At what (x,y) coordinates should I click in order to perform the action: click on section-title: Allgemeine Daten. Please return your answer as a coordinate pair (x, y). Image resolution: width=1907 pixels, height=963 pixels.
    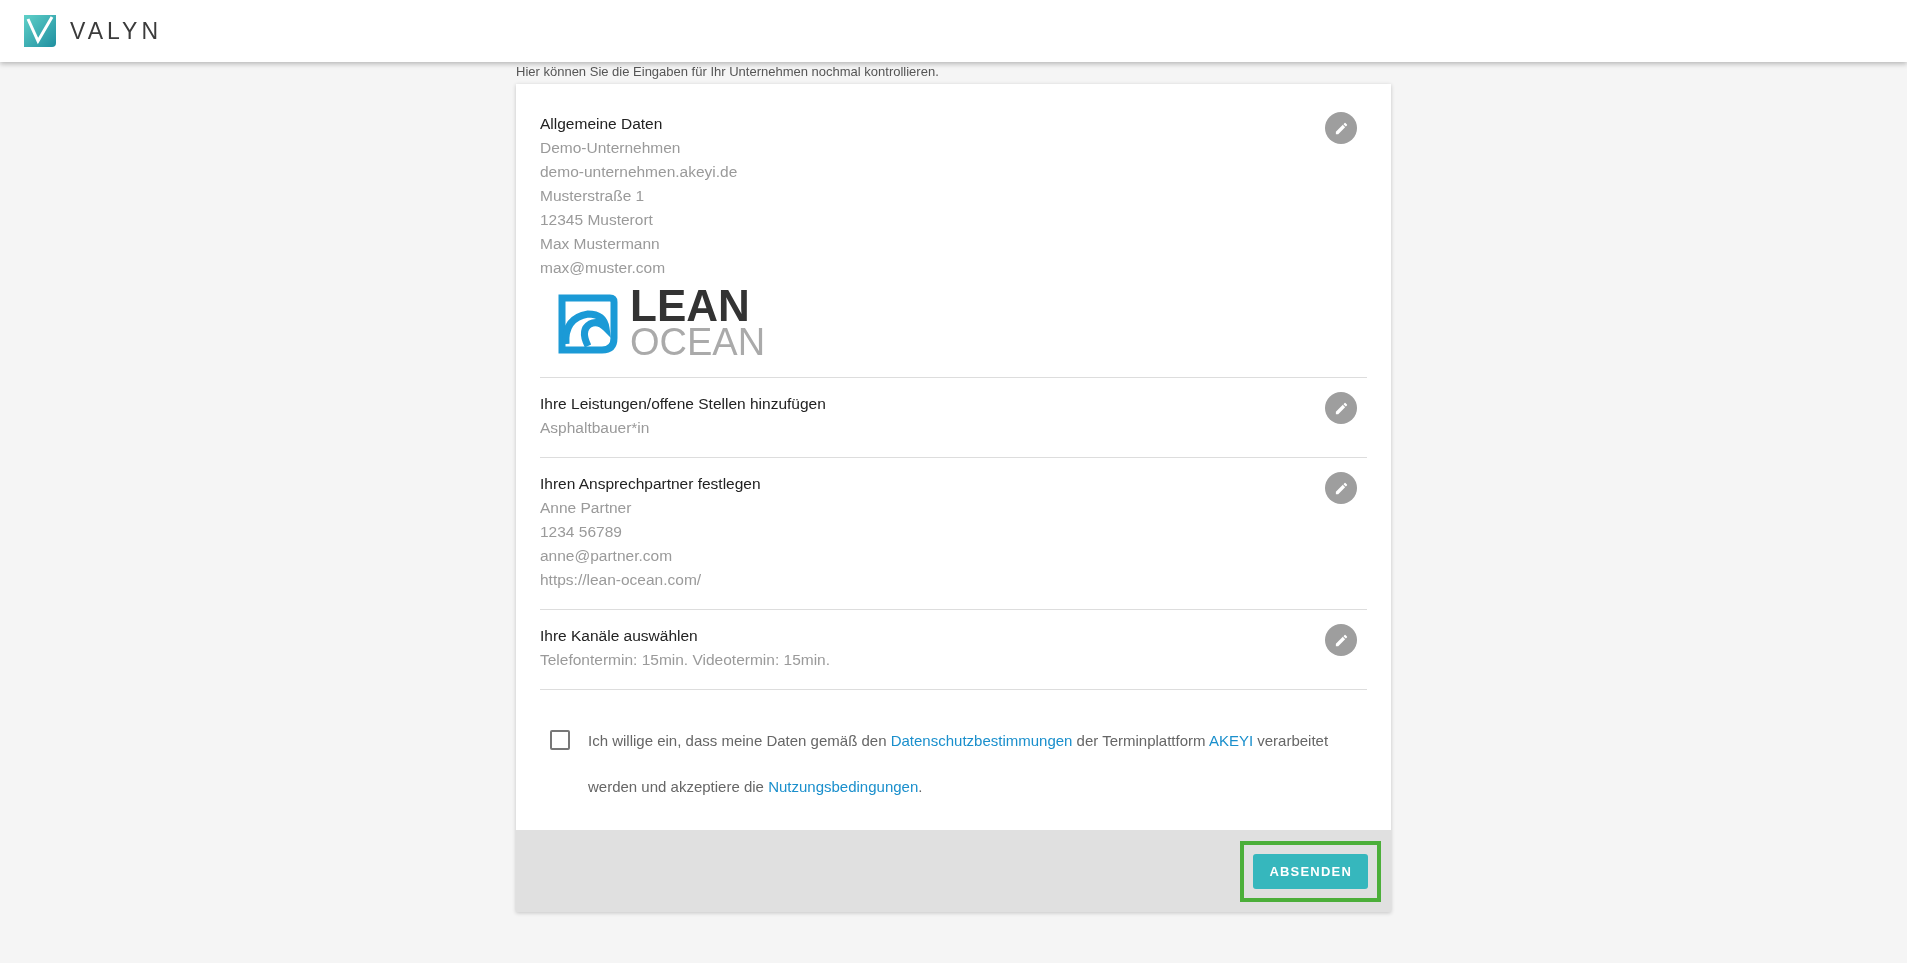
    Looking at the image, I should click on (602, 124).